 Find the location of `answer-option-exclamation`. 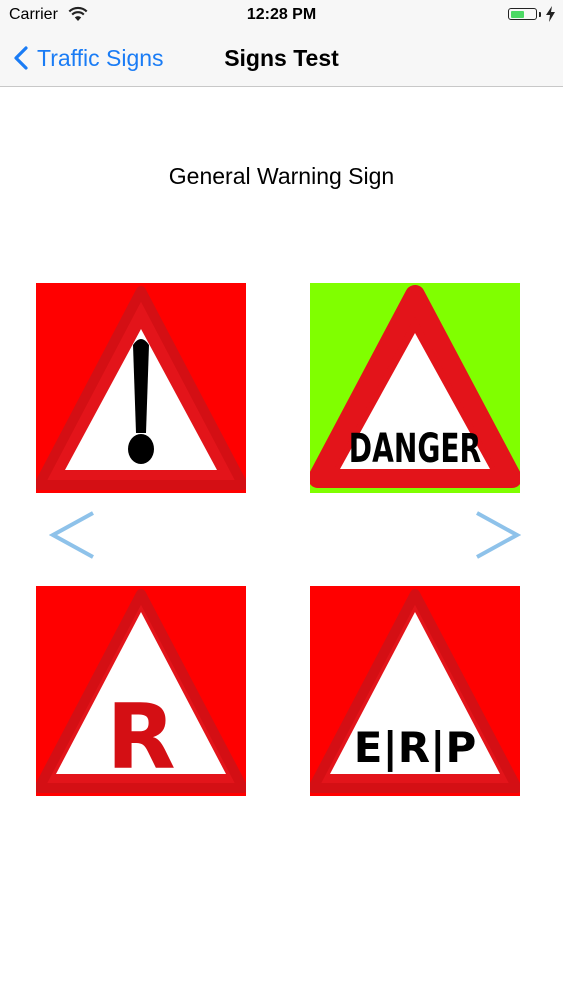

answer-option-exclamation is located at coordinates (141, 388).